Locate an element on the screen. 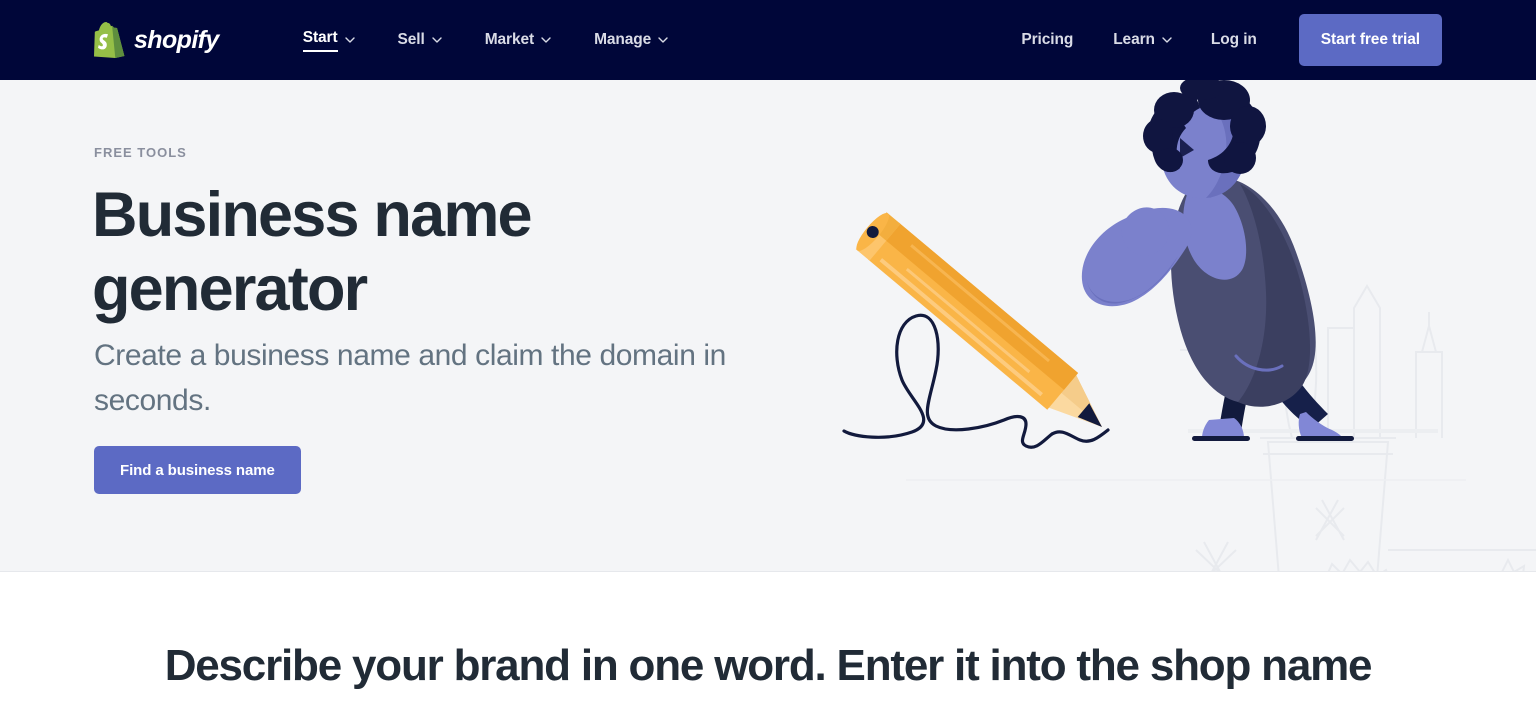 Image resolution: width=1536 pixels, height=721 pixels. nav-item-pricing: Pricing is located at coordinates (1047, 40).